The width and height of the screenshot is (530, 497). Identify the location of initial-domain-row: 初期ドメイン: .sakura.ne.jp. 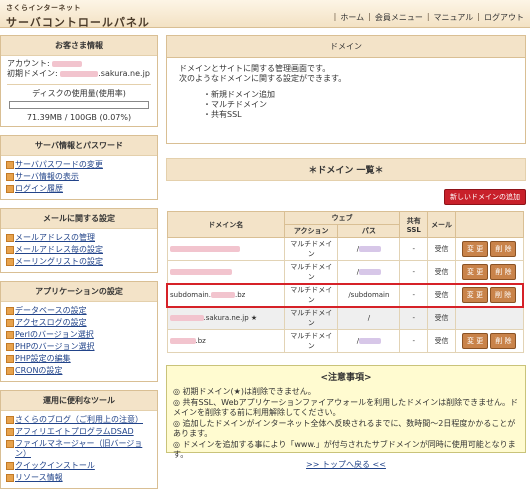
(78, 73).